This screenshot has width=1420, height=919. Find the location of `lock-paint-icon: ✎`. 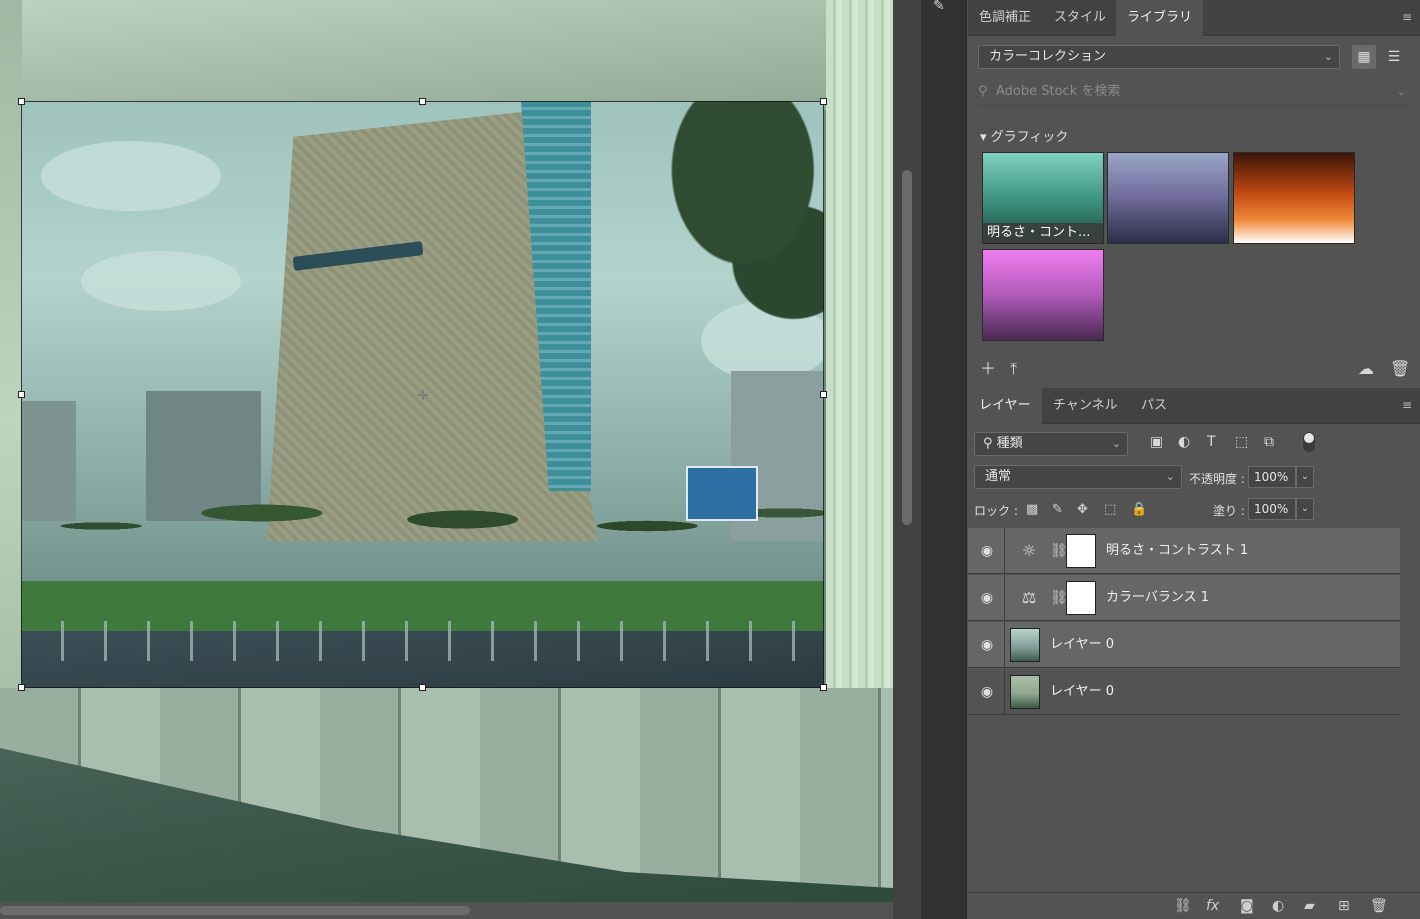

lock-paint-icon: ✎ is located at coordinates (1057, 509).